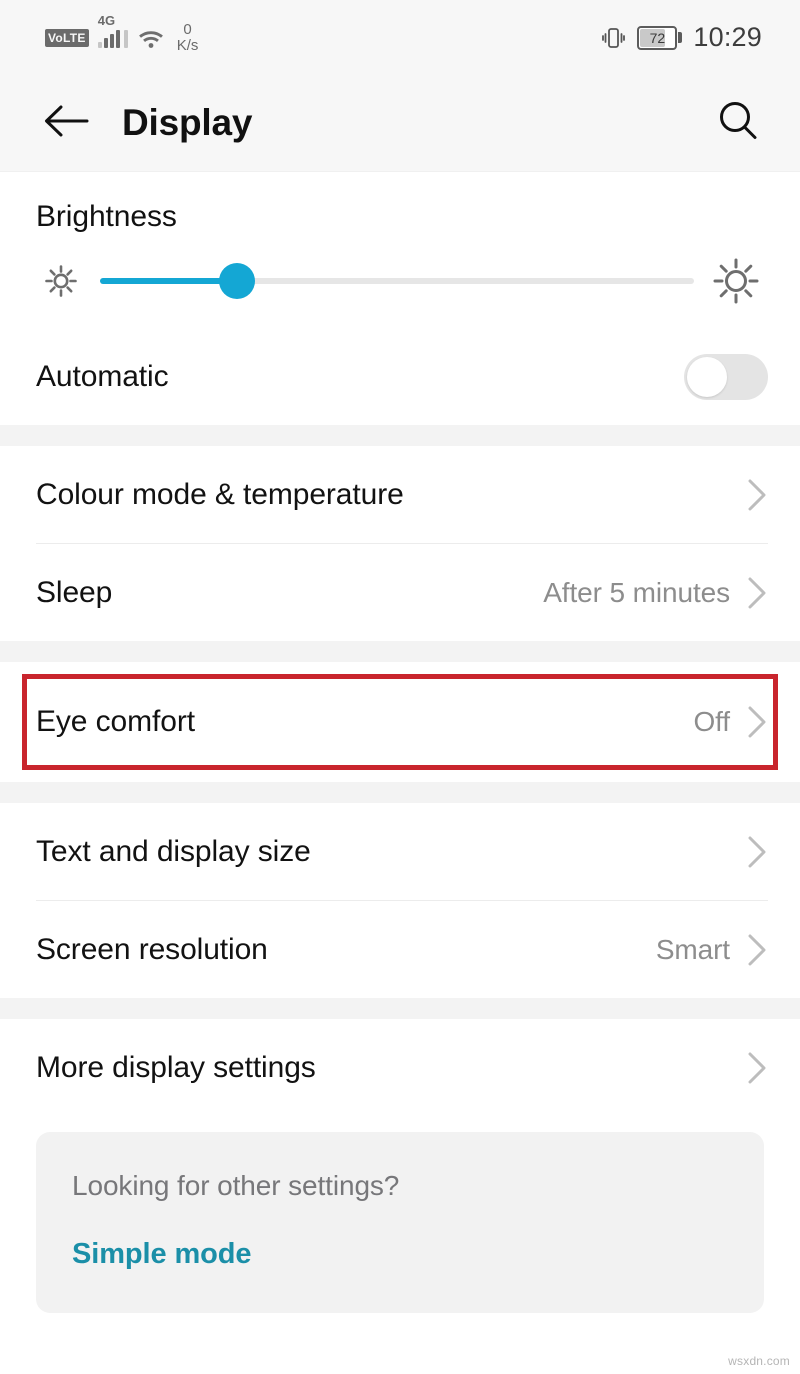 The image size is (800, 1374). What do you see at coordinates (187, 122) in the screenshot?
I see `page-title: Display` at bounding box center [187, 122].